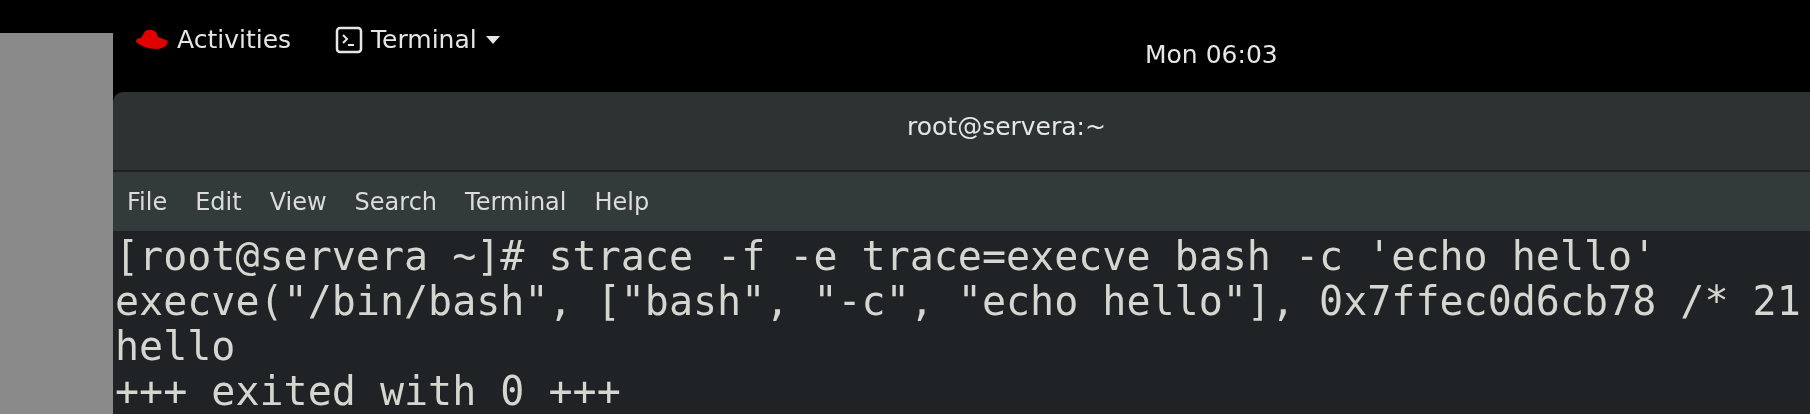  I want to click on terminal-line: [root@servera ~]# strace -f -e trace=execve bash -c 'echo hello', so click(886, 256).